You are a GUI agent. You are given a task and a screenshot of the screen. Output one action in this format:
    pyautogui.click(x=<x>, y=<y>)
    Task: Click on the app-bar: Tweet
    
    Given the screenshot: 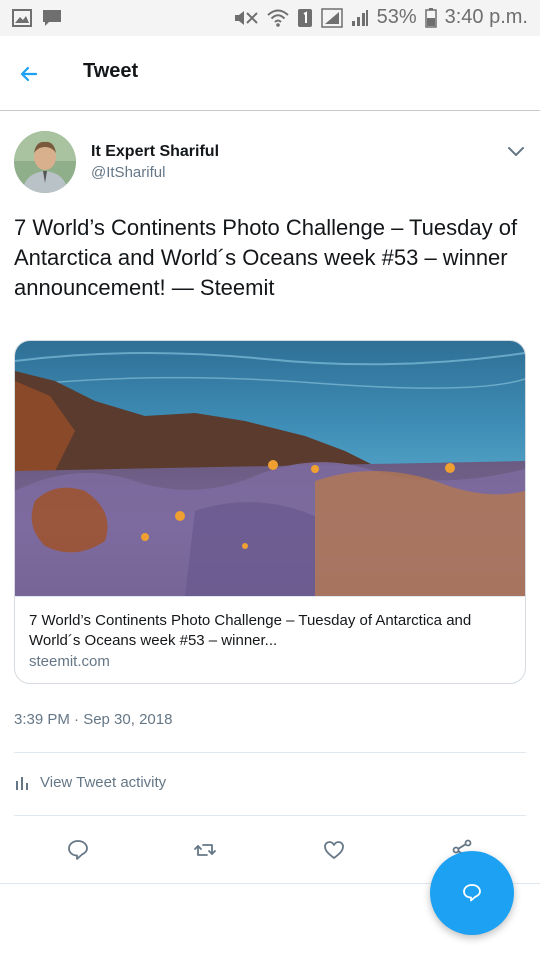 What is the action you would take?
    pyautogui.click(x=270, y=73)
    